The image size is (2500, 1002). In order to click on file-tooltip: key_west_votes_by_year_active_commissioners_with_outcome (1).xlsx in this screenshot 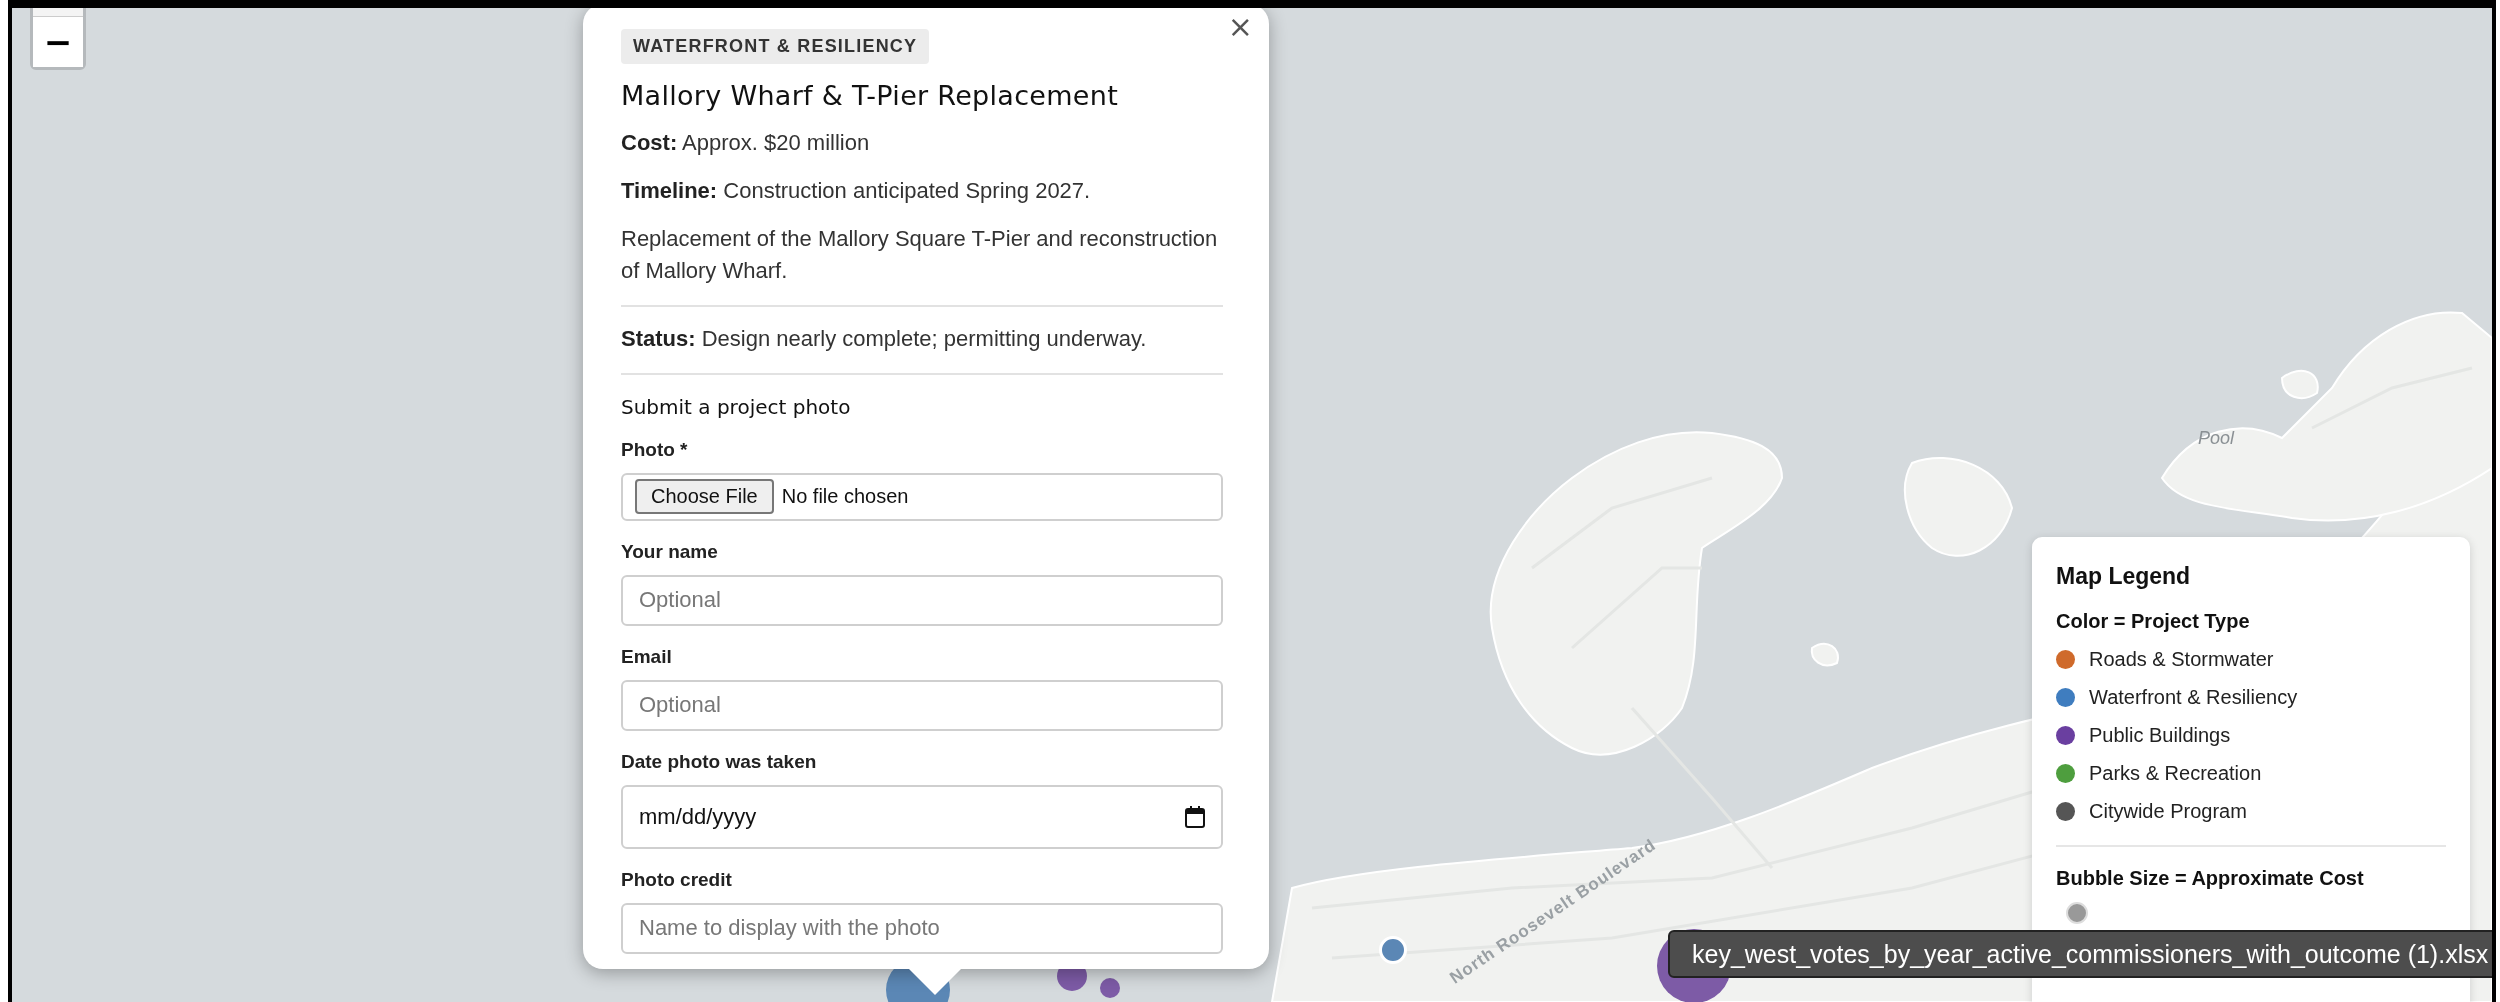, I will do `click(2080, 954)`.